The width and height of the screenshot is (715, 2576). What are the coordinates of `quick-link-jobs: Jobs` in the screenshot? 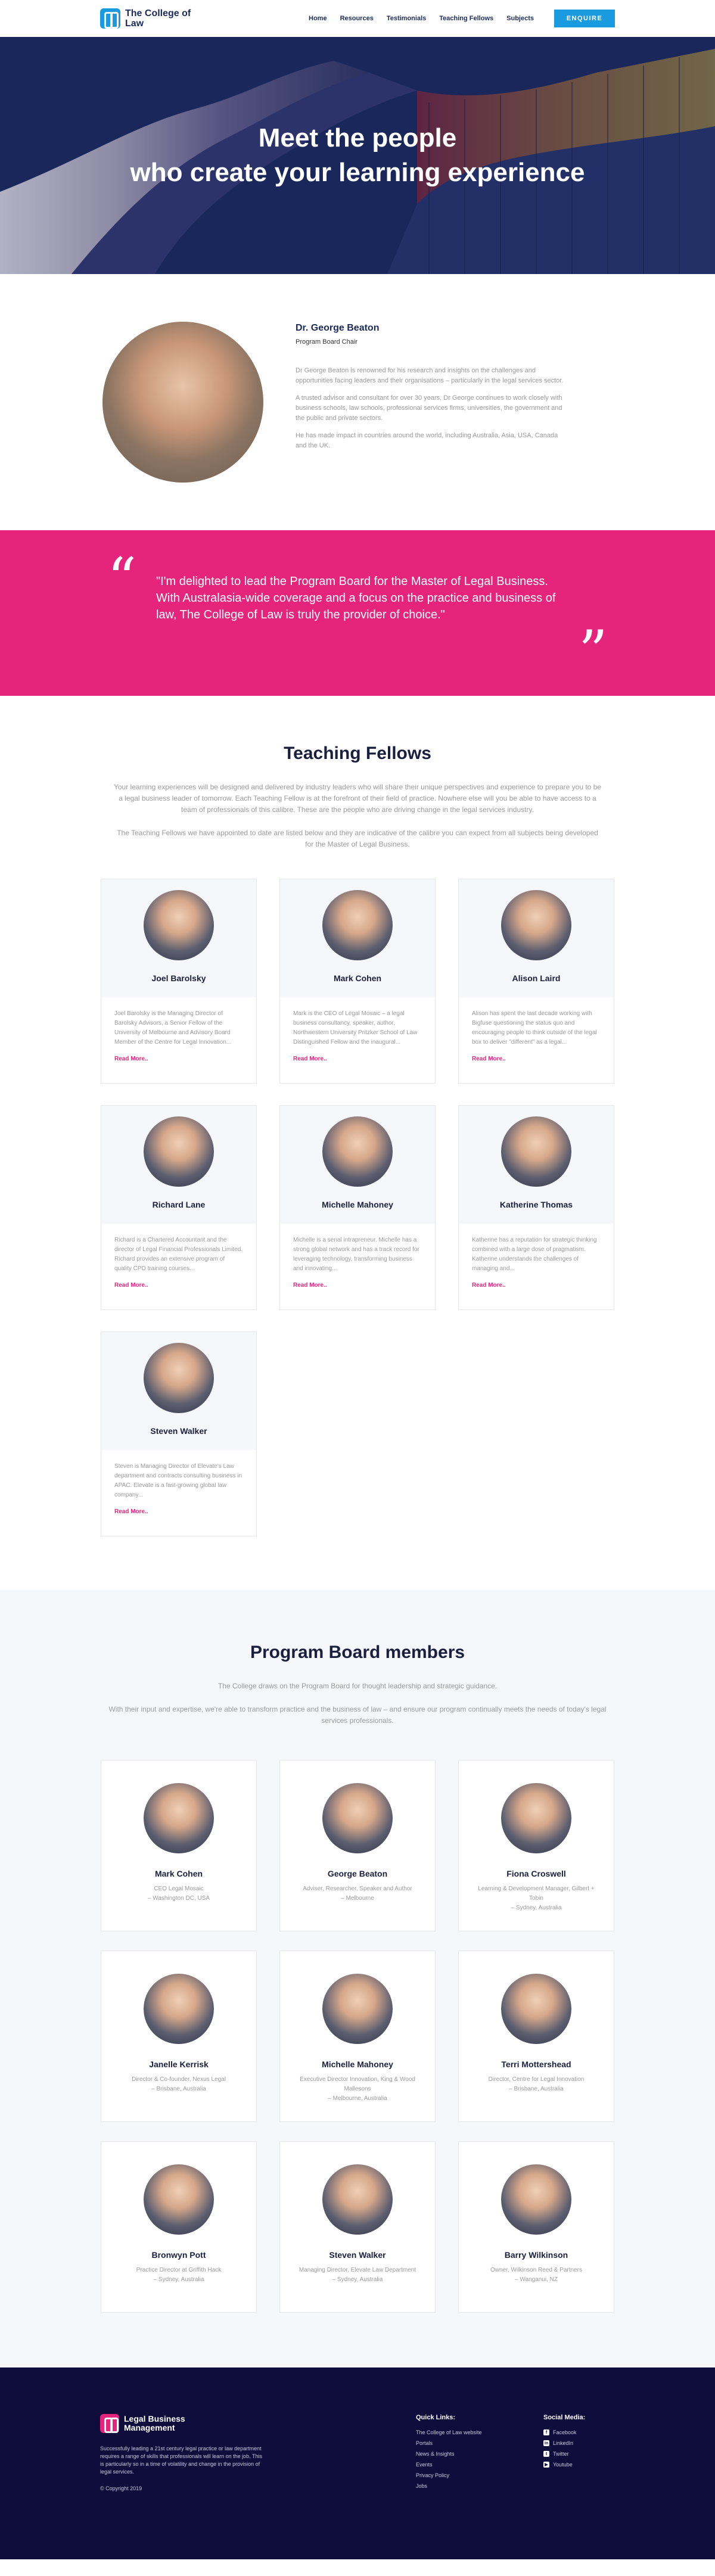 It's located at (466, 2486).